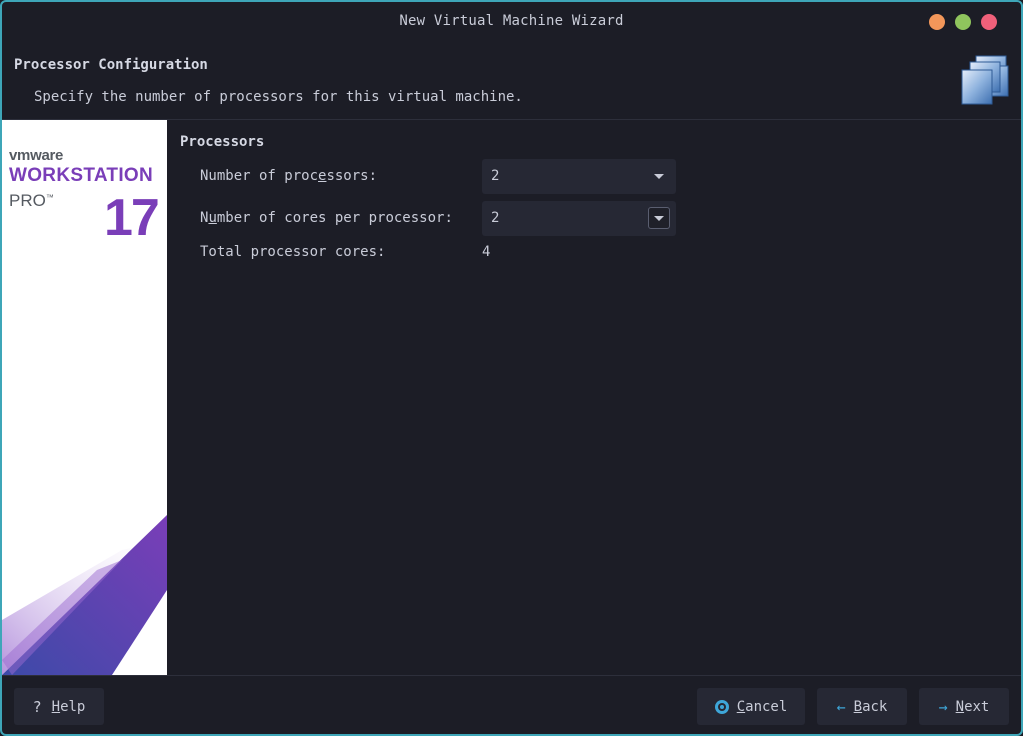 The image size is (1023, 736). I want to click on processors-icon, so click(985, 80).